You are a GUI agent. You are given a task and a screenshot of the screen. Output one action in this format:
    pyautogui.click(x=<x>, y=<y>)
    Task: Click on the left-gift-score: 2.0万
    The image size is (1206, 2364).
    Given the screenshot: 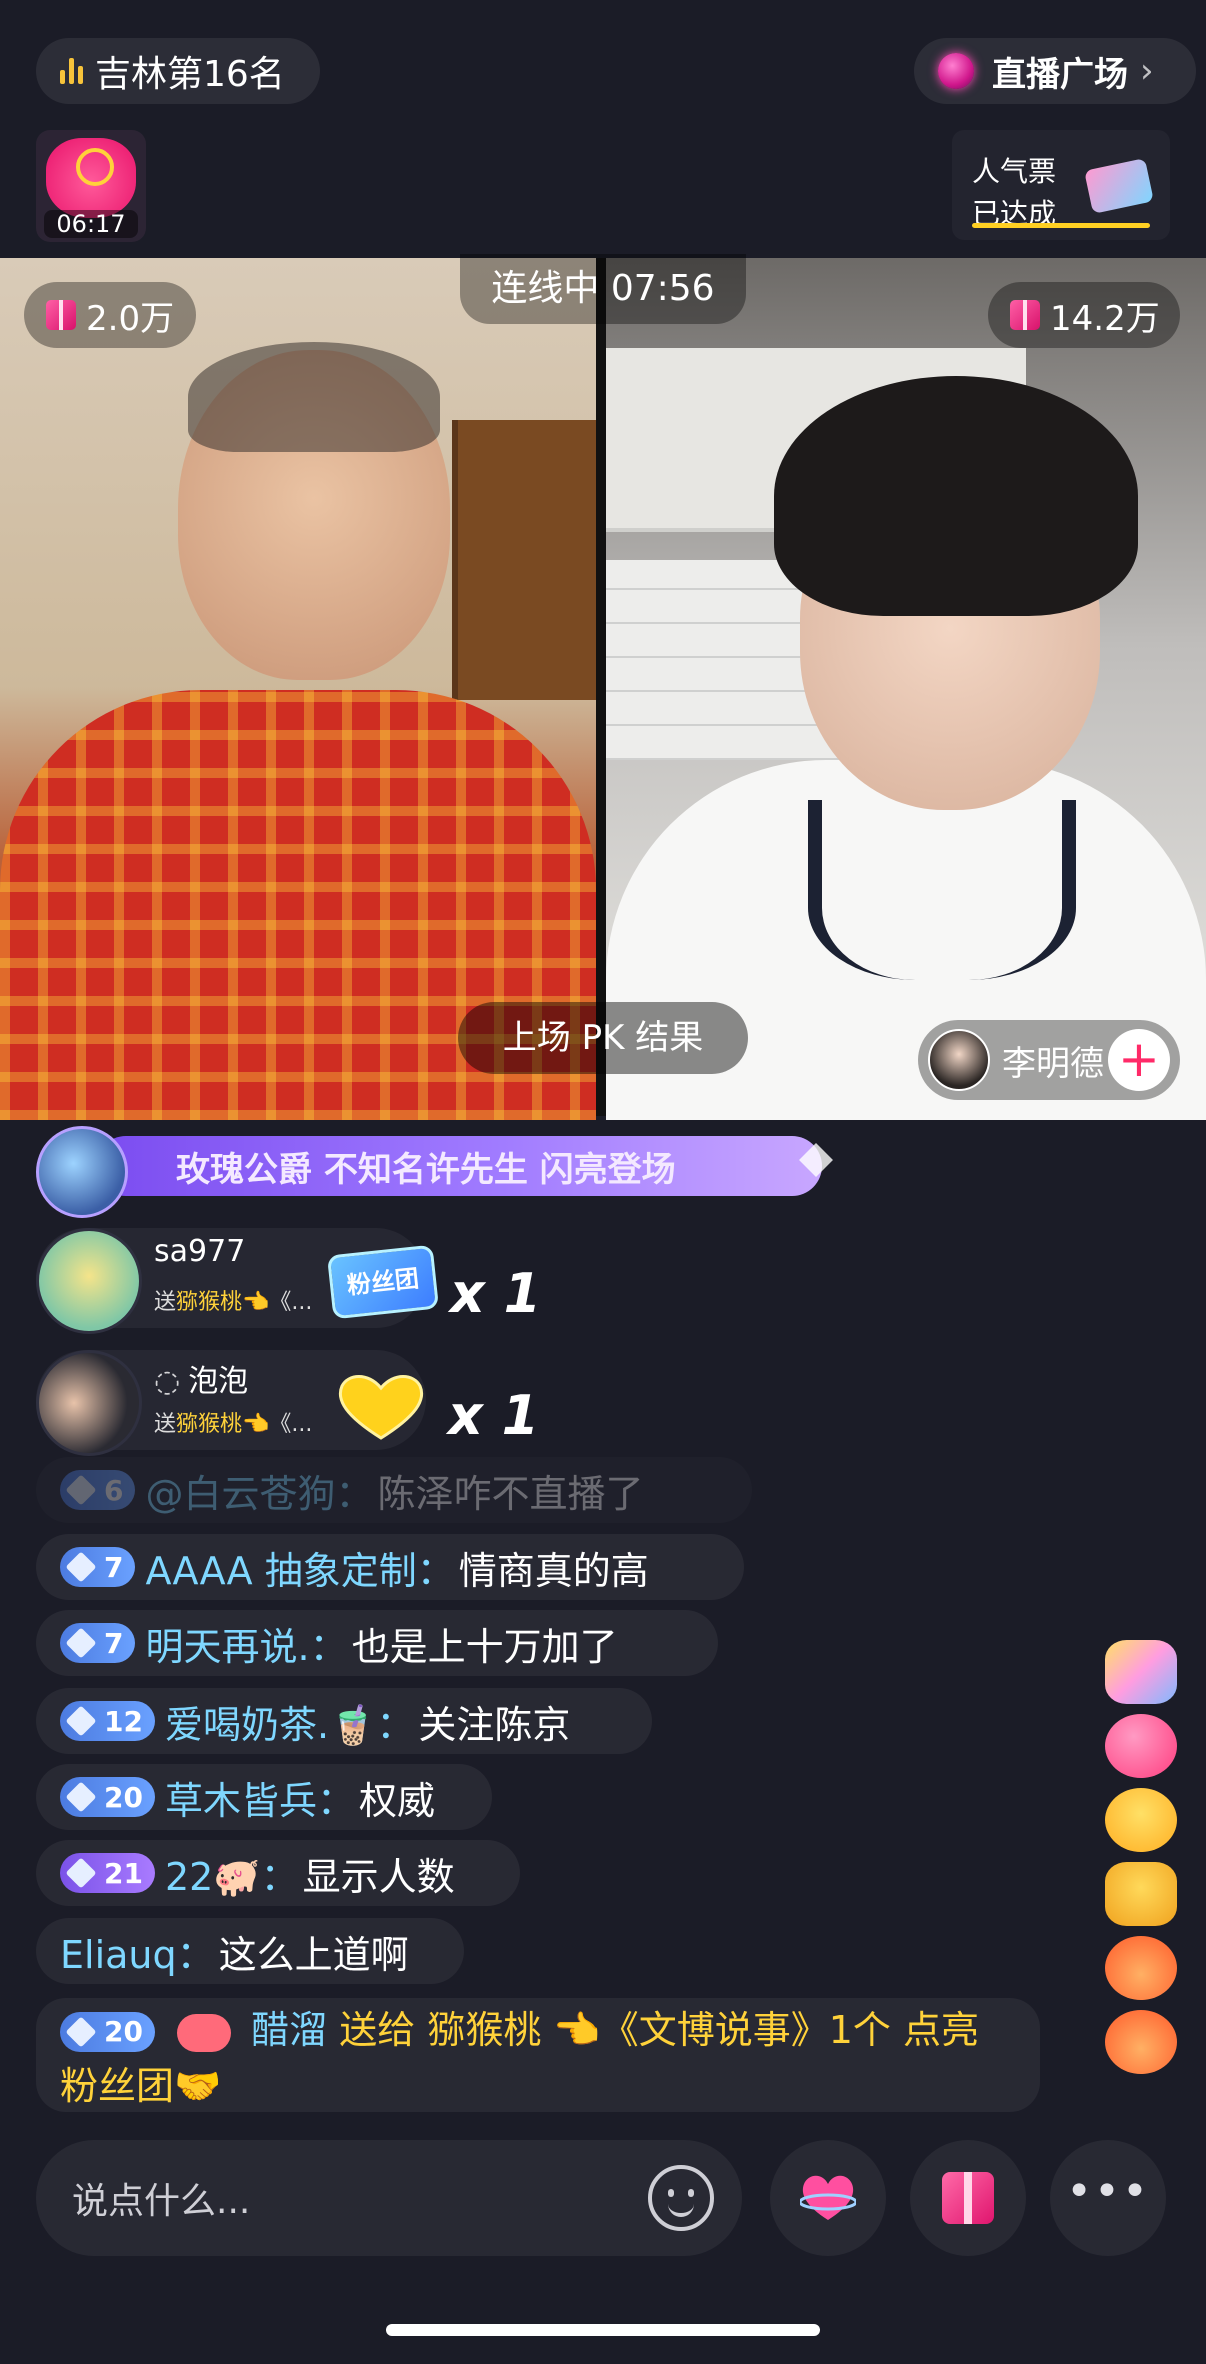 What is the action you would take?
    pyautogui.click(x=110, y=315)
    